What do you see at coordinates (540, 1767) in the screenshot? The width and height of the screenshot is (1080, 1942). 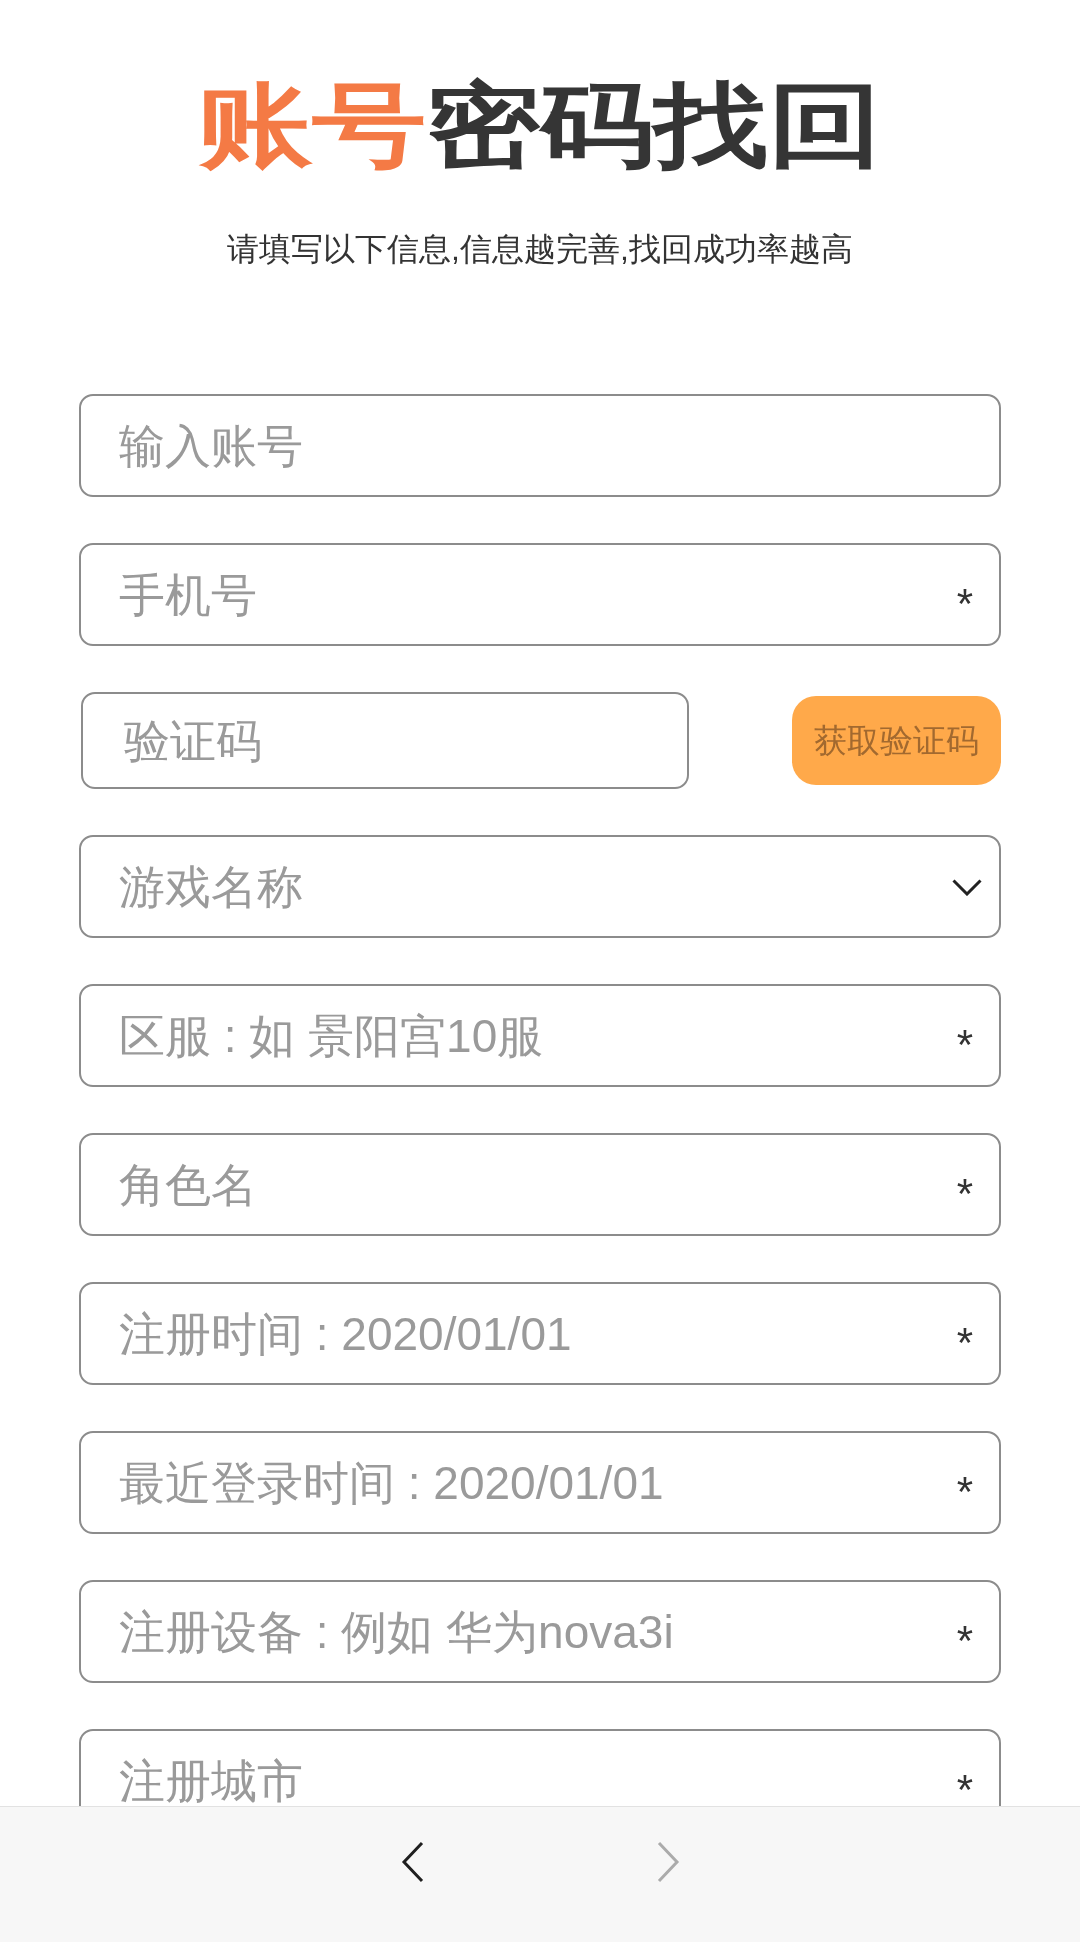 I see `text-field: 注册城市 *` at bounding box center [540, 1767].